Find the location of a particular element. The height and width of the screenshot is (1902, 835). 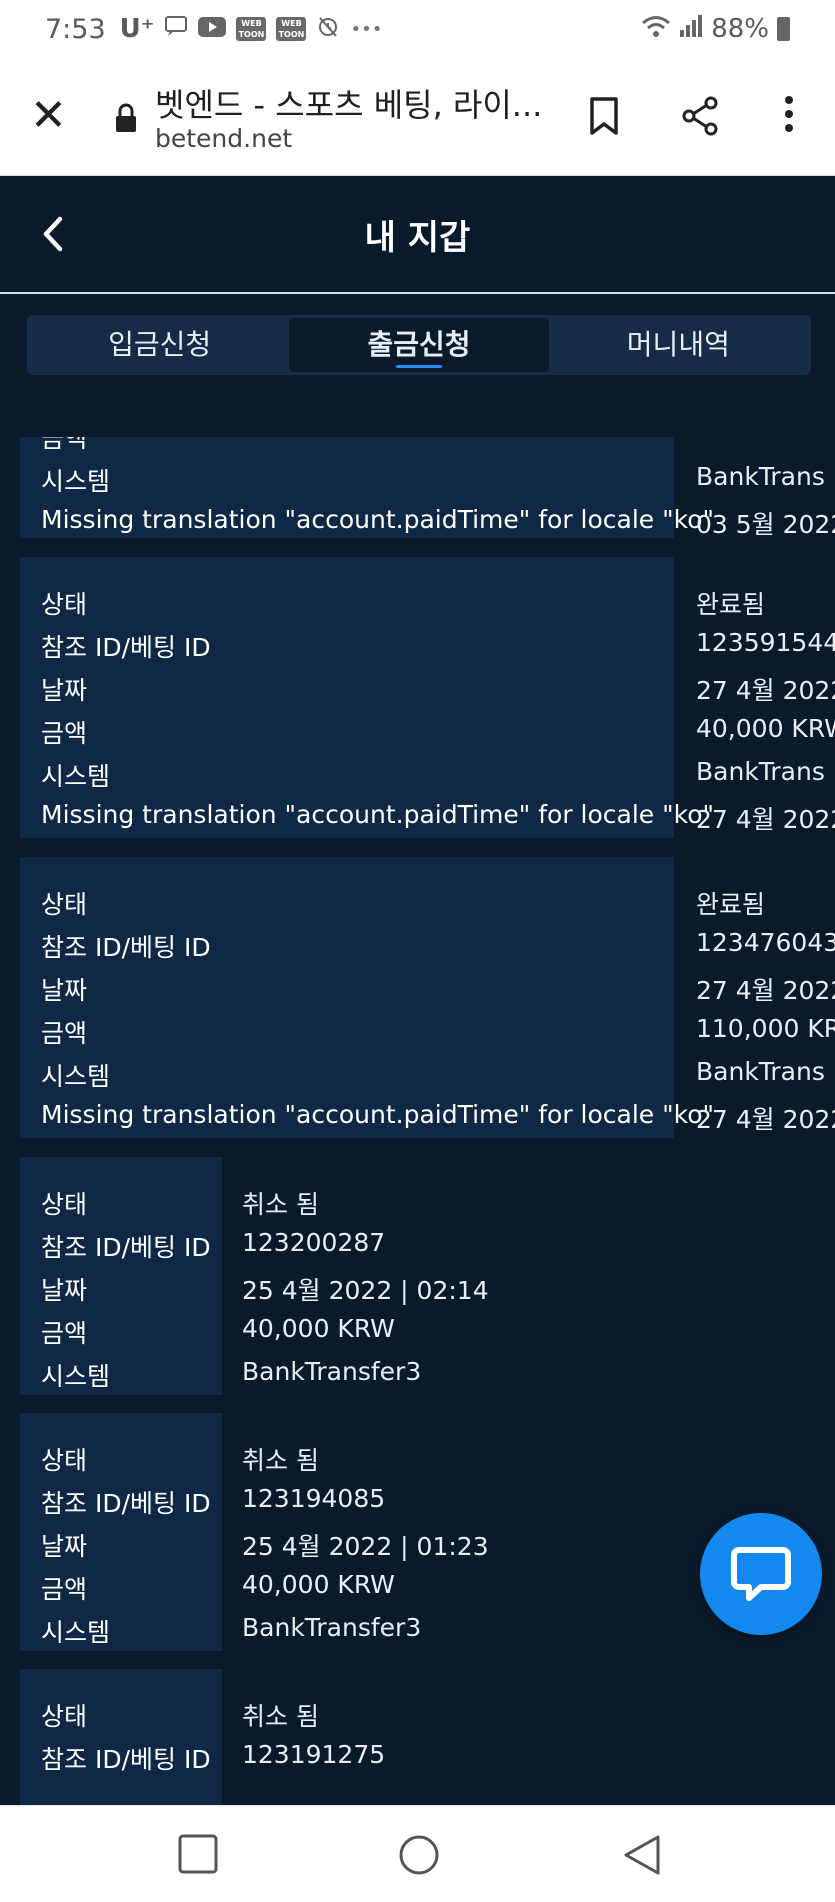

value-ref-id: 123476043 is located at coordinates (765, 942).